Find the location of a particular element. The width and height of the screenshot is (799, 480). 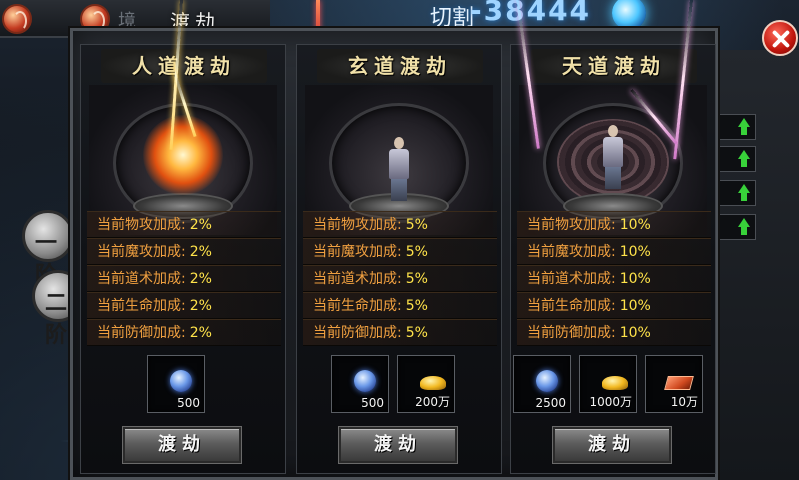

column-title: 天道渡劫 is located at coordinates (614, 66).